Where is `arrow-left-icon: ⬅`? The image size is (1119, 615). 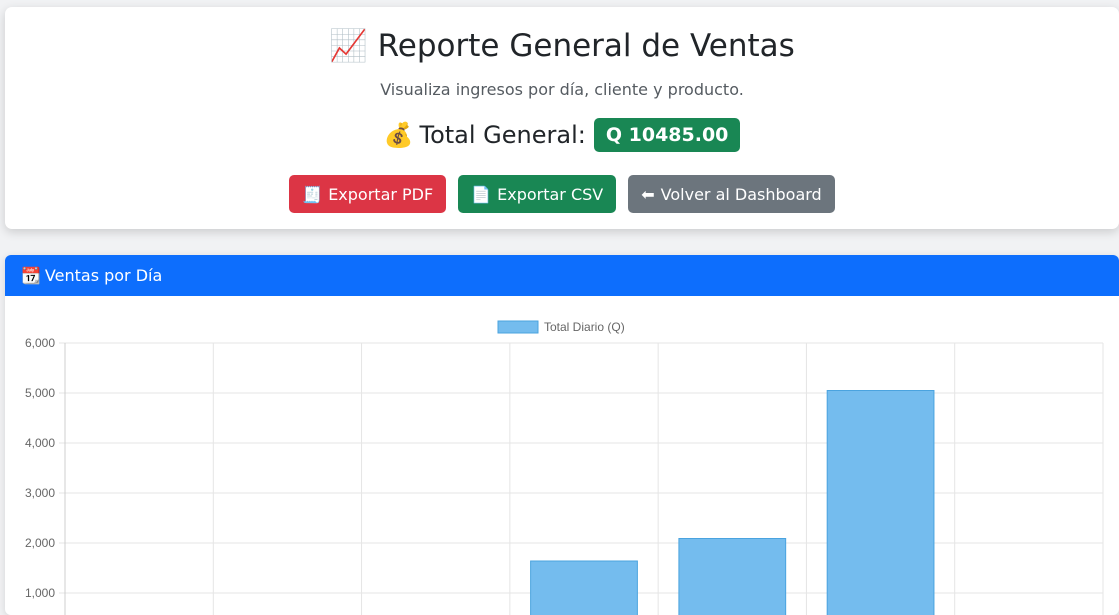 arrow-left-icon: ⬅ is located at coordinates (647, 194).